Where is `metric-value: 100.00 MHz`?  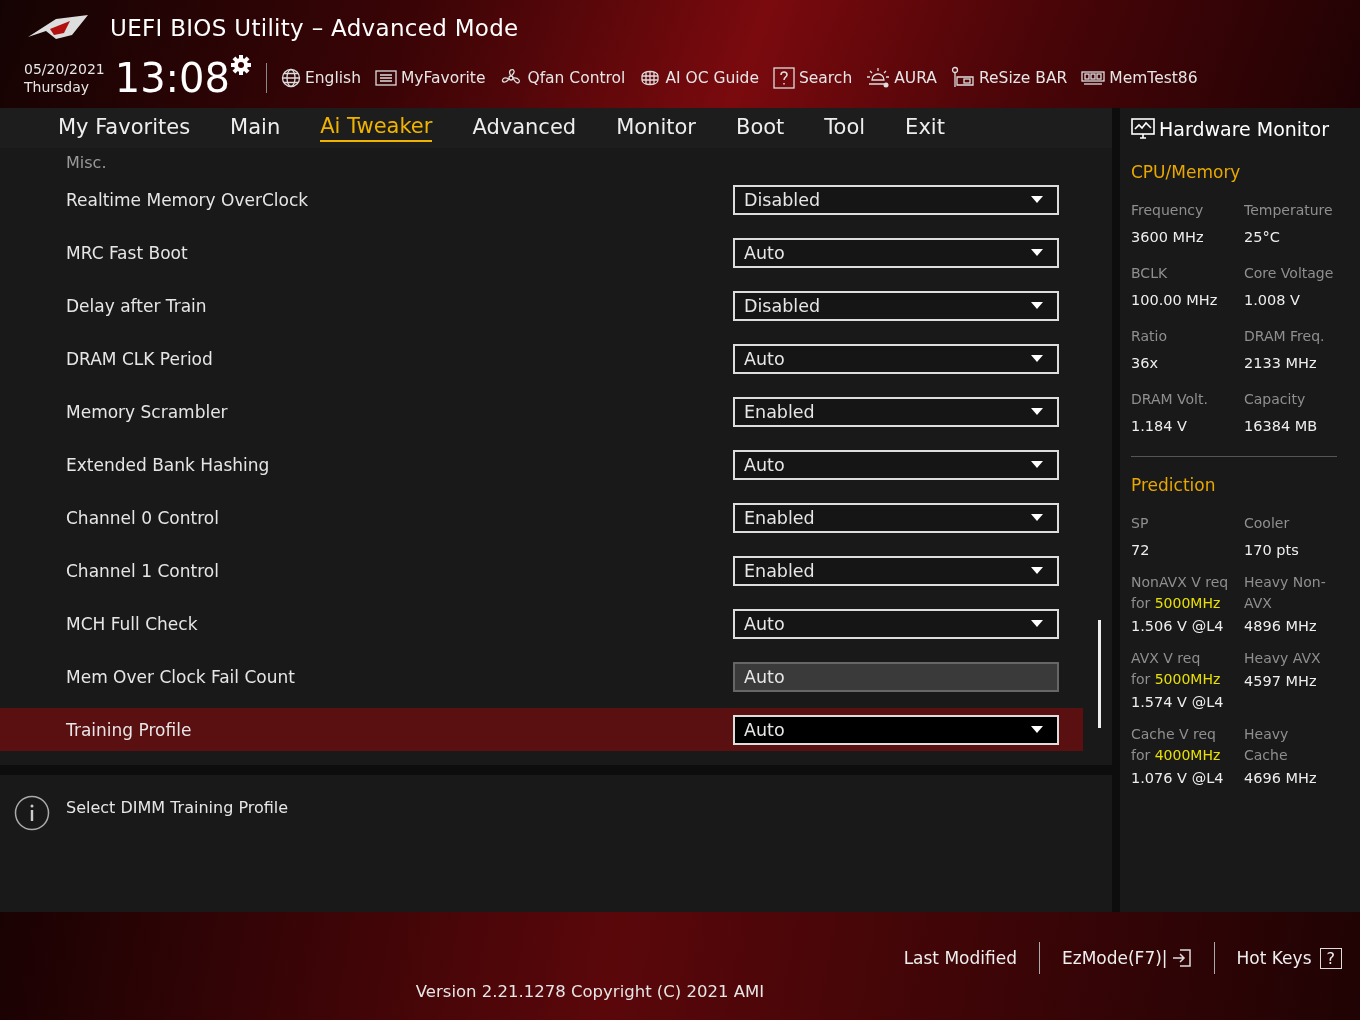
metric-value: 100.00 MHz is located at coordinates (1175, 300).